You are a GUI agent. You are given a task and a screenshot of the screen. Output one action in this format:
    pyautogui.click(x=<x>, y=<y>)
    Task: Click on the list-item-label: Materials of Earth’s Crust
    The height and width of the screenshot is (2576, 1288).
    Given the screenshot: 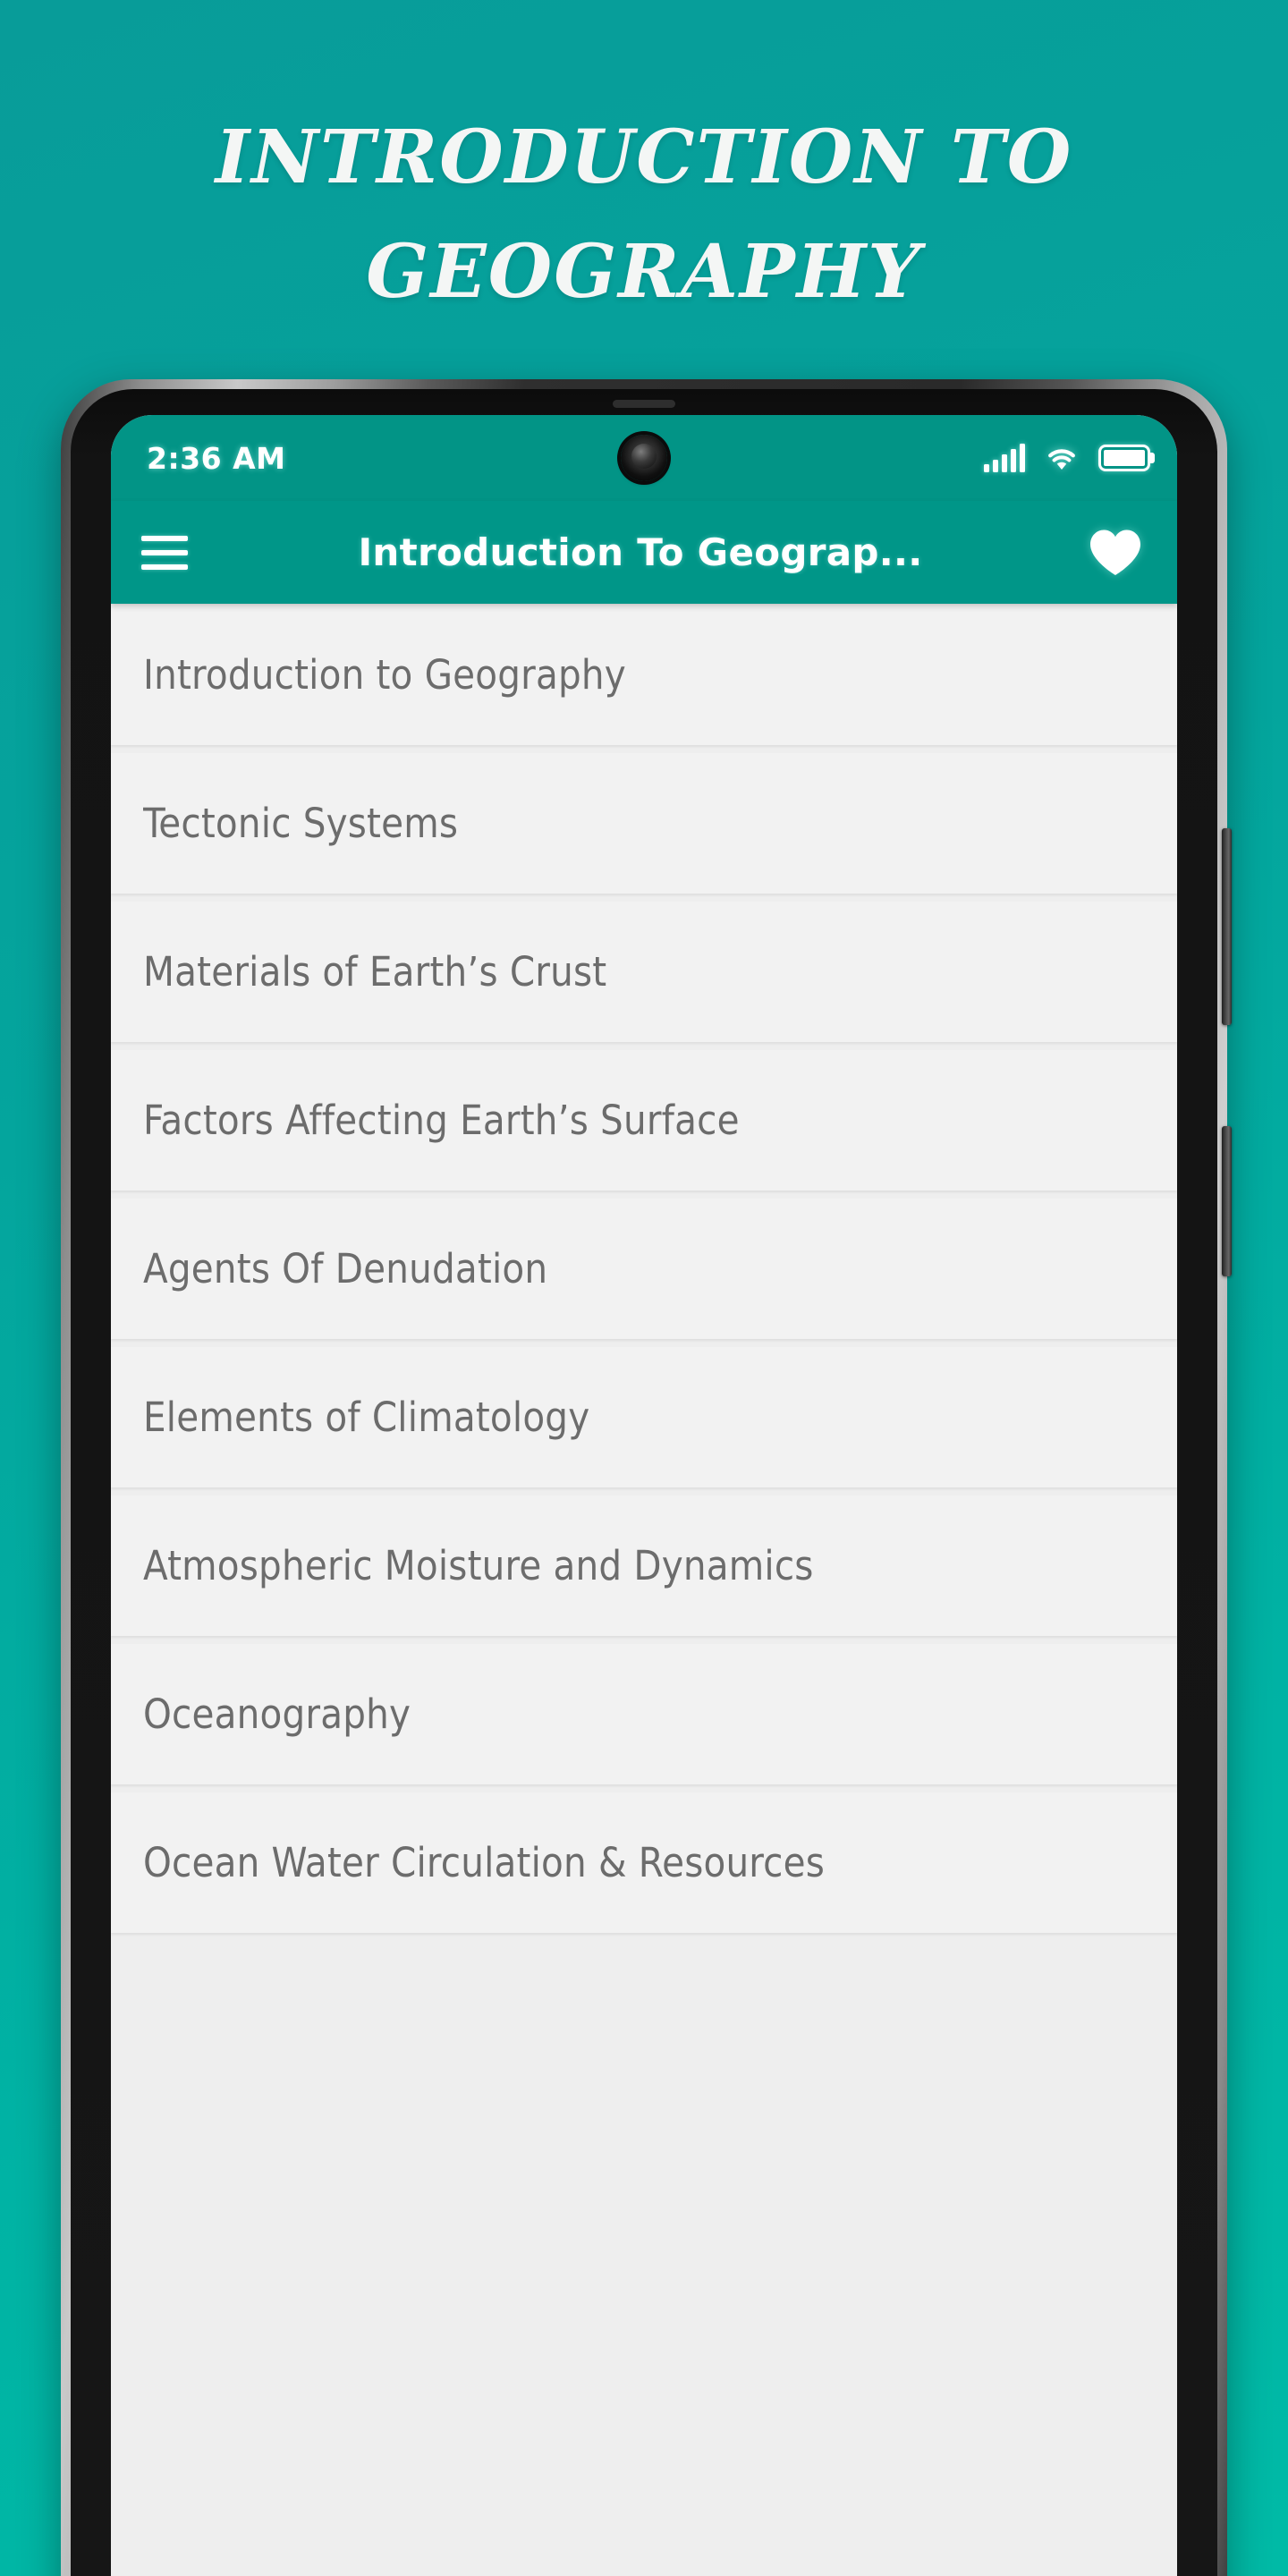 What is the action you would take?
    pyautogui.click(x=375, y=972)
    